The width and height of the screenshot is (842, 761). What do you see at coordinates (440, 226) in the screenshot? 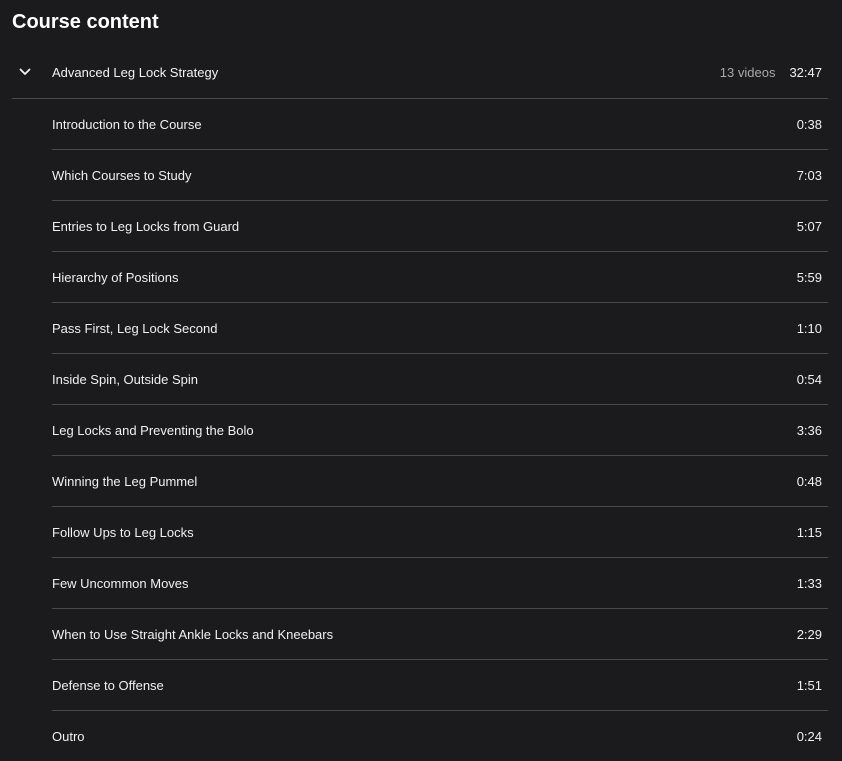
I see `lesson-item: Entries to Leg Locks from Guard 5:07` at bounding box center [440, 226].